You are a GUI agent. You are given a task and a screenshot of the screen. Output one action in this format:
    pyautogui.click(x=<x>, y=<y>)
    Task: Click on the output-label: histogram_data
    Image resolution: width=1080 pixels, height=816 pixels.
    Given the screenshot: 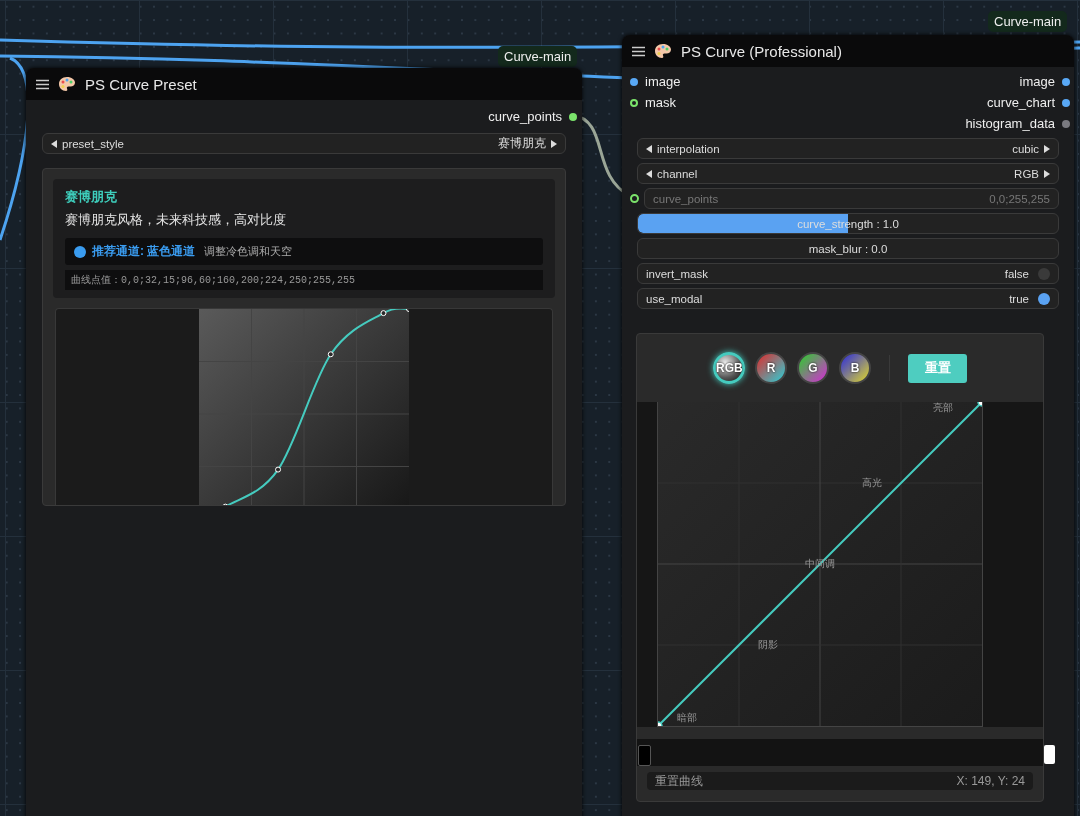 What is the action you would take?
    pyautogui.click(x=1010, y=123)
    